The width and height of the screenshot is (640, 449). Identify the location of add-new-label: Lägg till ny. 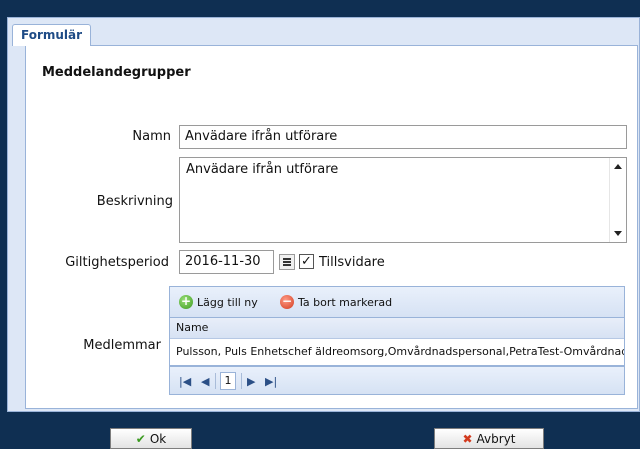
(227, 302).